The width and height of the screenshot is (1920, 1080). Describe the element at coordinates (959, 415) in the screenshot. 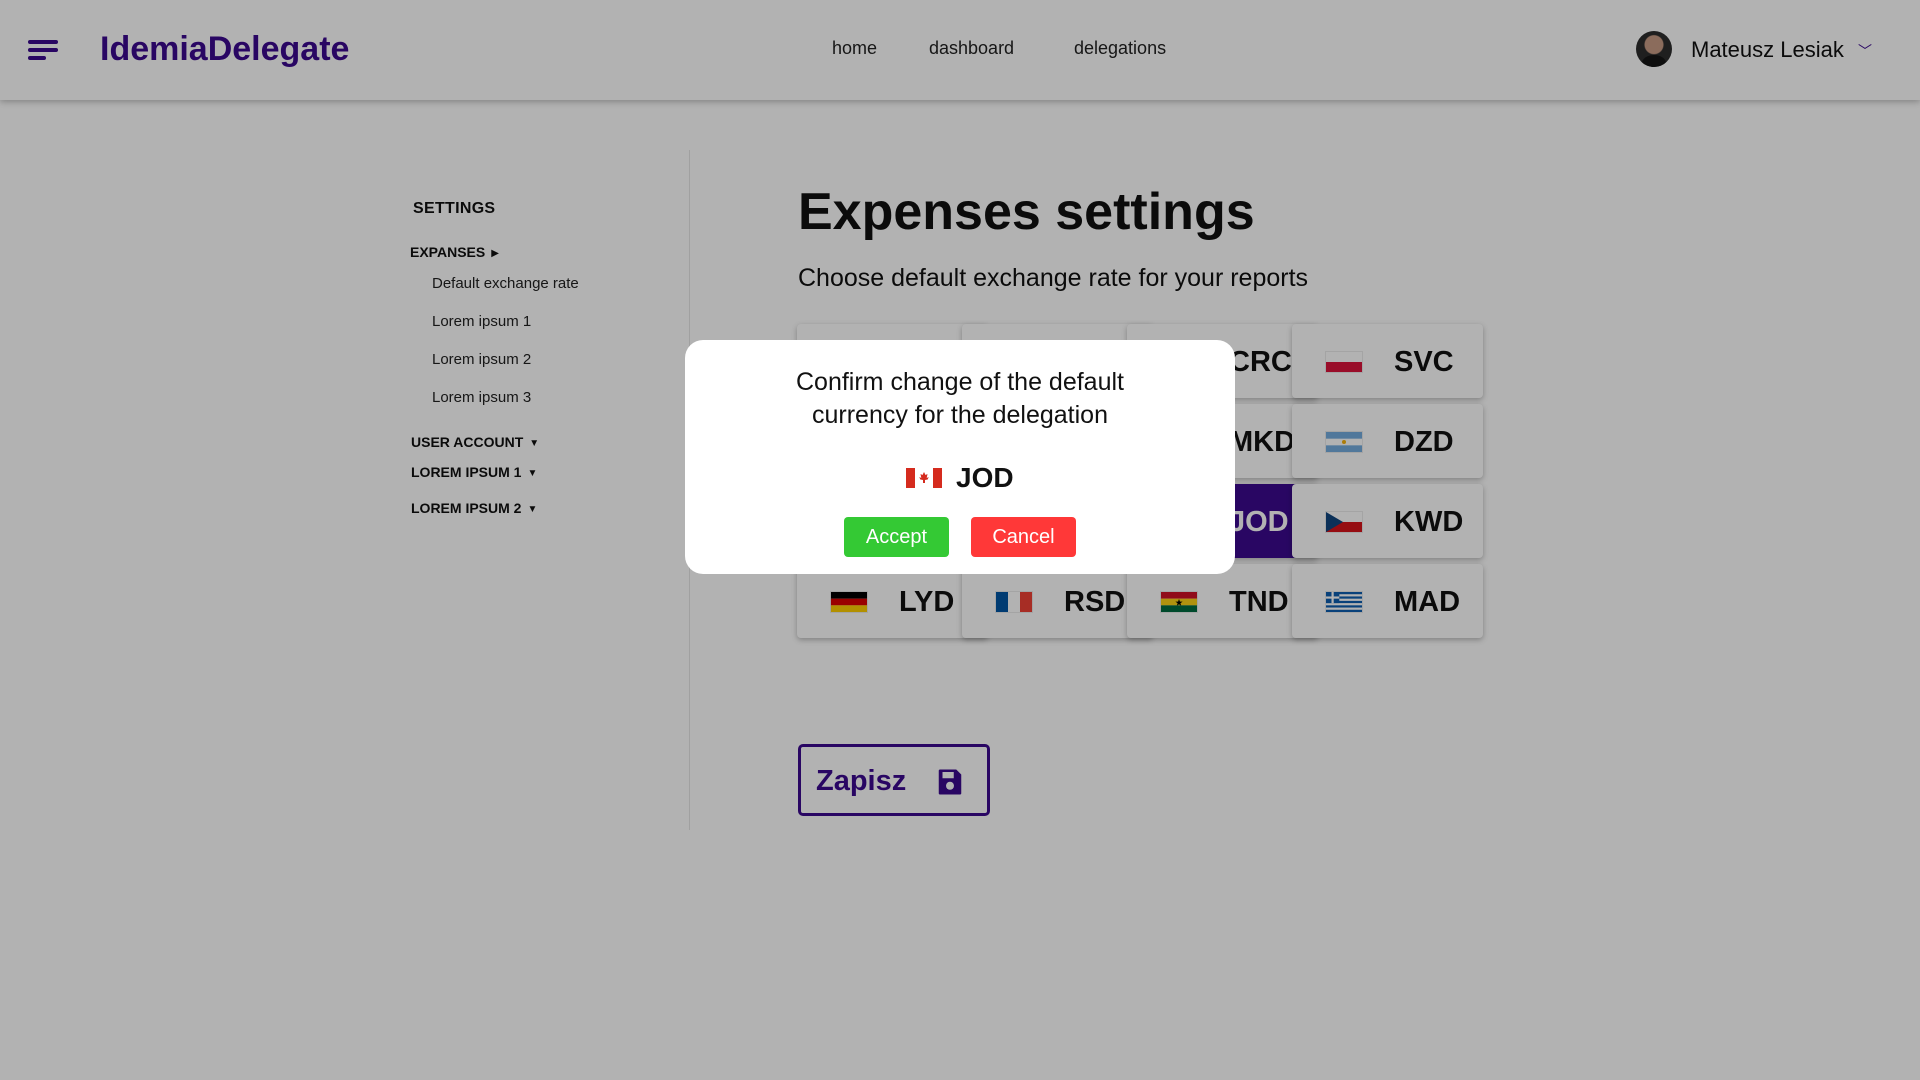

I see `dialog-message-line-2: currency for the delegation` at that location.